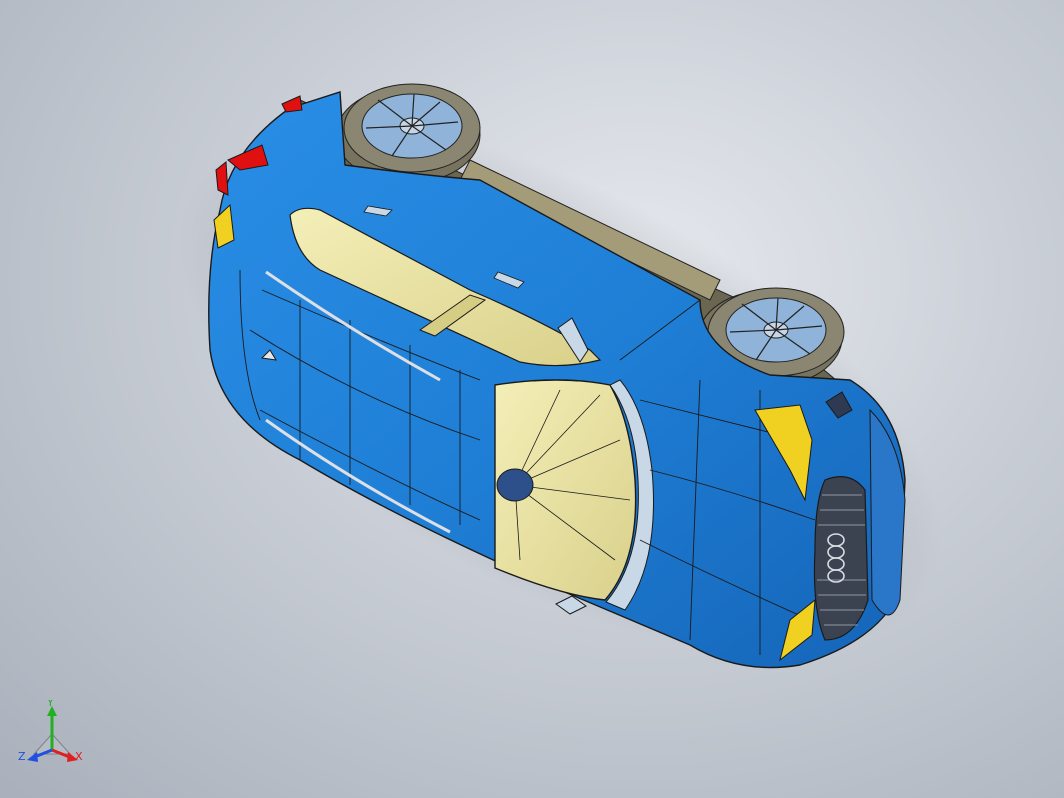  I want to click on axis-triad: Y X Z, so click(53, 734).